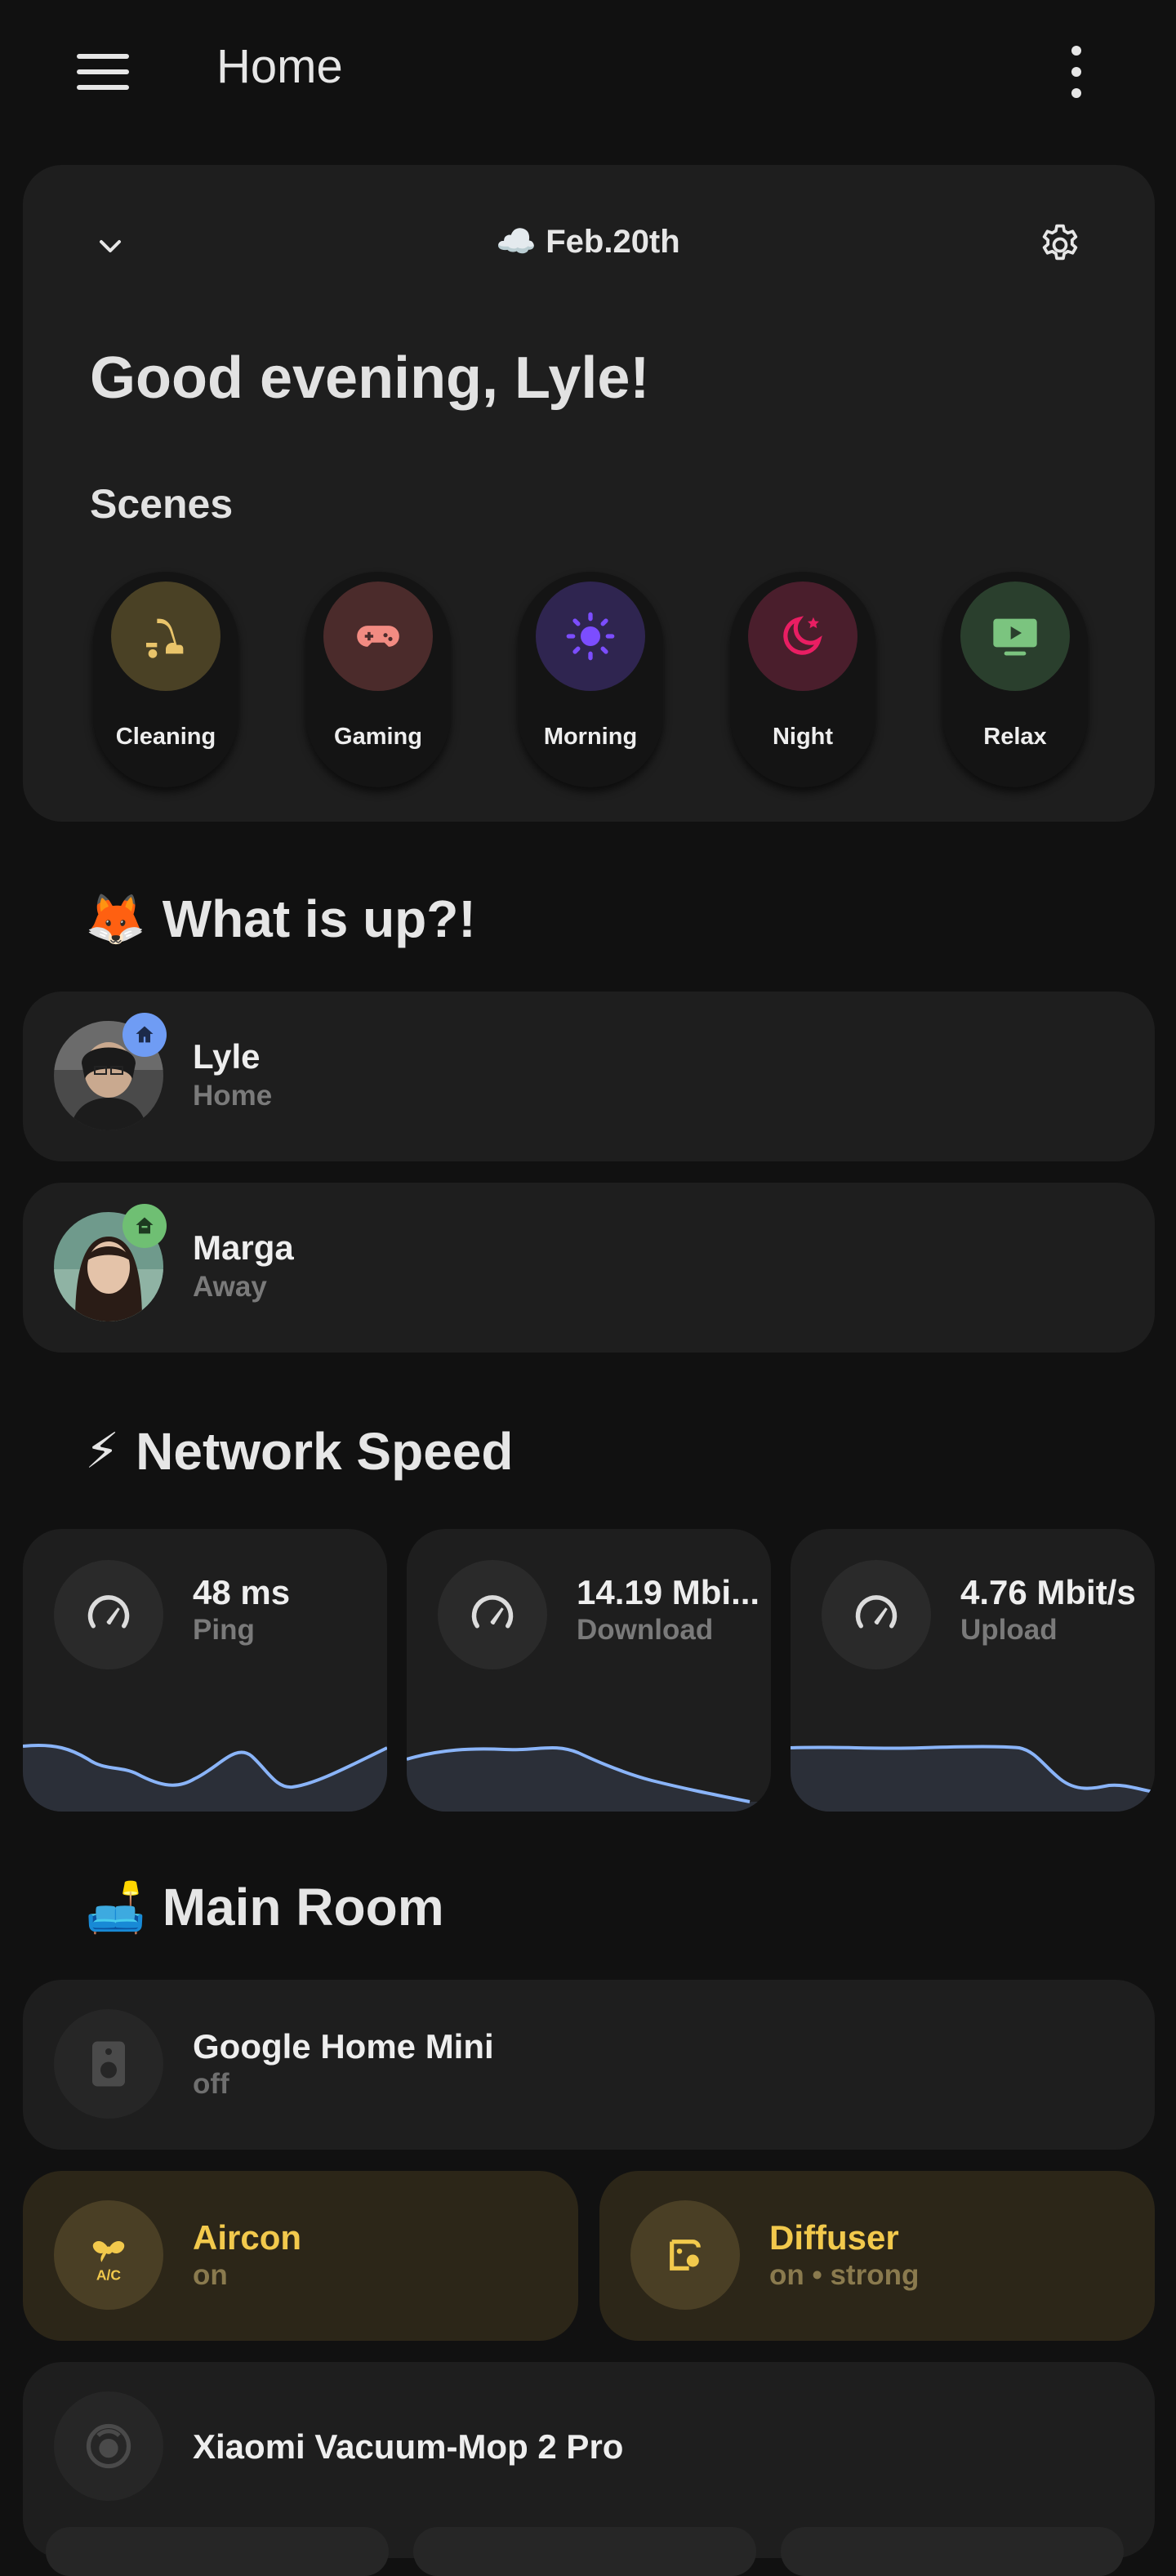 The height and width of the screenshot is (2576, 1176). I want to click on main-room-section-title: 🛋️ Main Room, so click(264, 1907).